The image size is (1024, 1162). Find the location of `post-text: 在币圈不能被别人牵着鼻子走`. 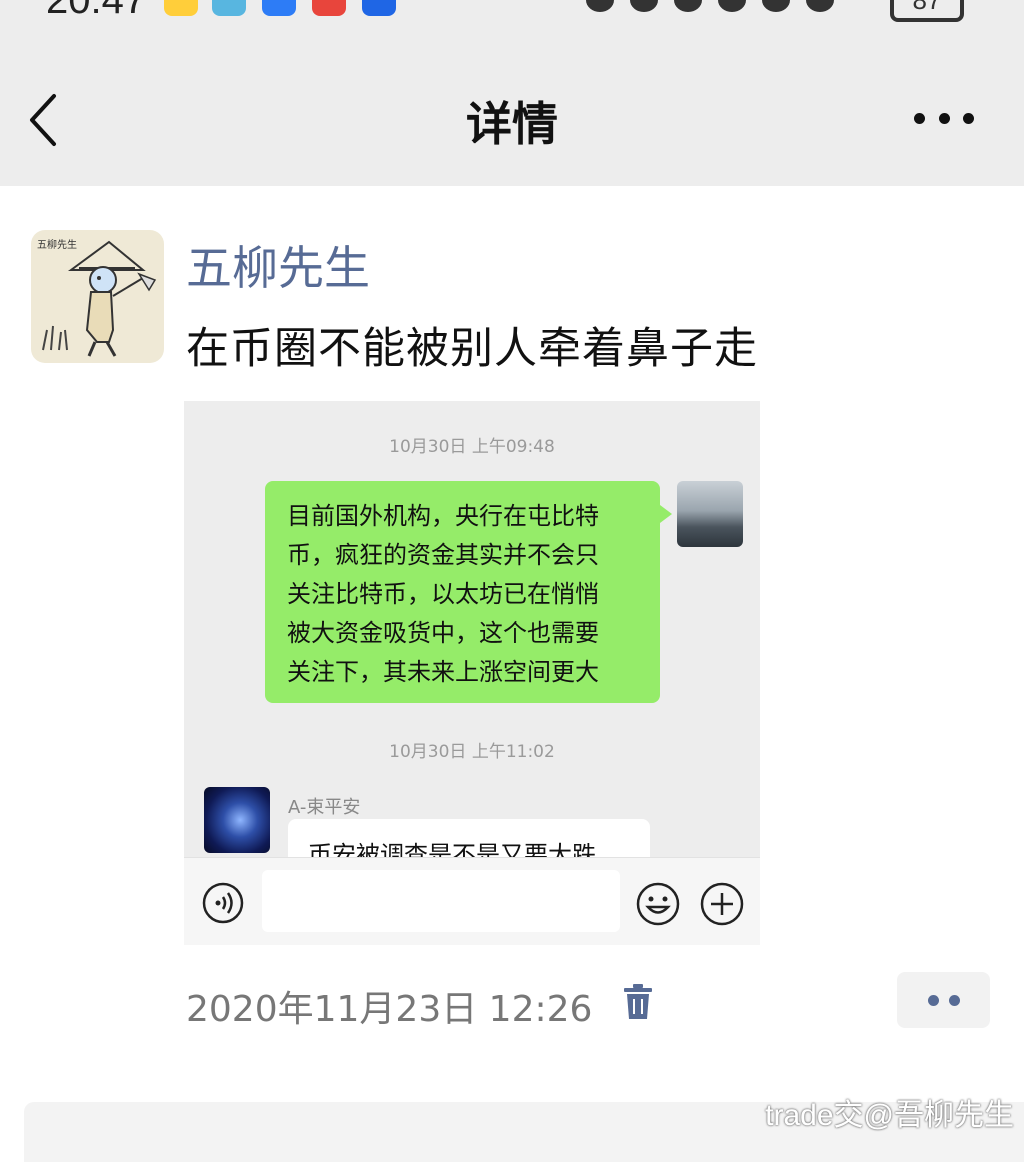

post-text: 在币圈不能被别人牵着鼻子走 is located at coordinates (472, 349).